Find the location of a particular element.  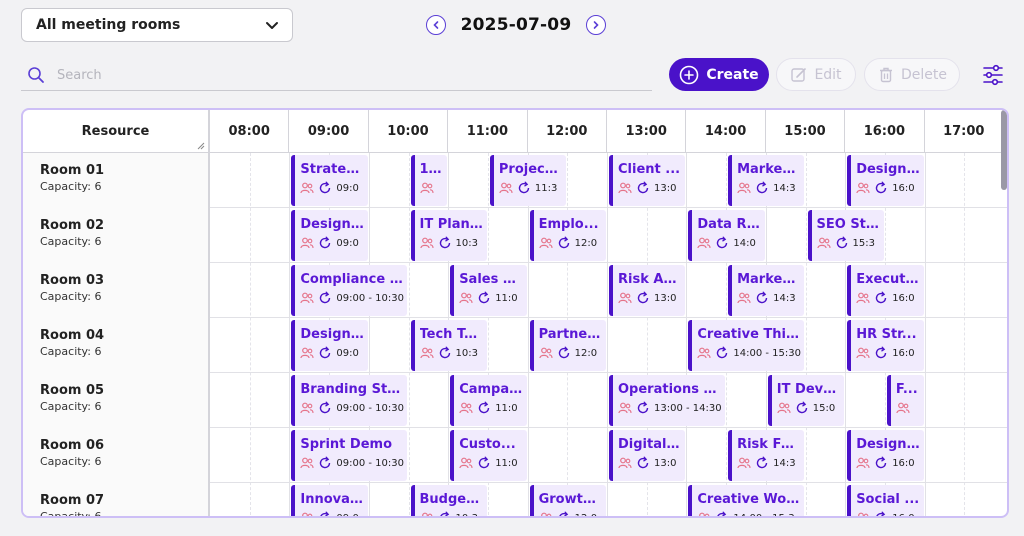

resource-column-header: Resource is located at coordinates (116, 131).